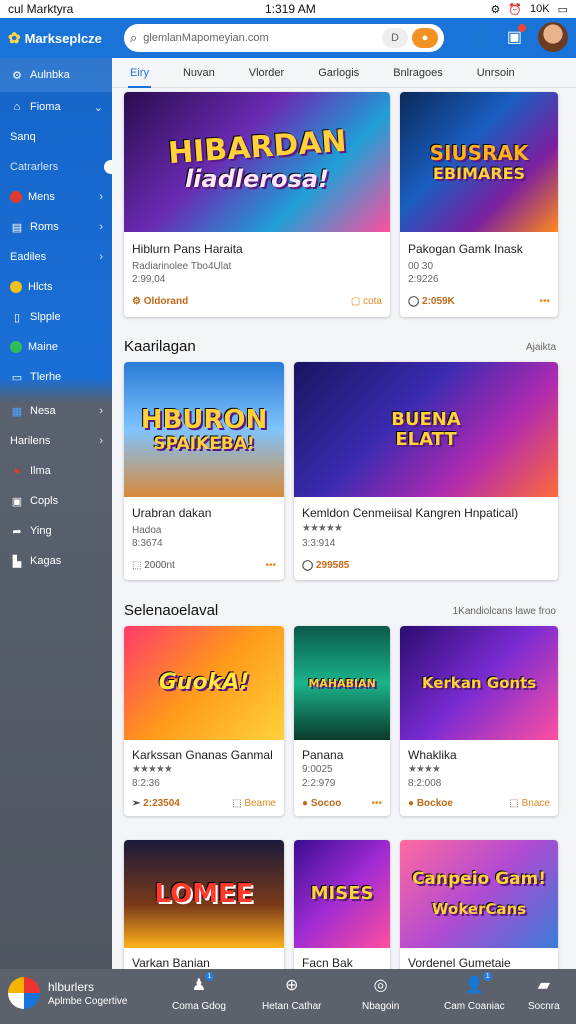 The image size is (576, 1024). Describe the element at coordinates (147, 543) in the screenshot. I see `game-rating-count: 8:3674` at that location.